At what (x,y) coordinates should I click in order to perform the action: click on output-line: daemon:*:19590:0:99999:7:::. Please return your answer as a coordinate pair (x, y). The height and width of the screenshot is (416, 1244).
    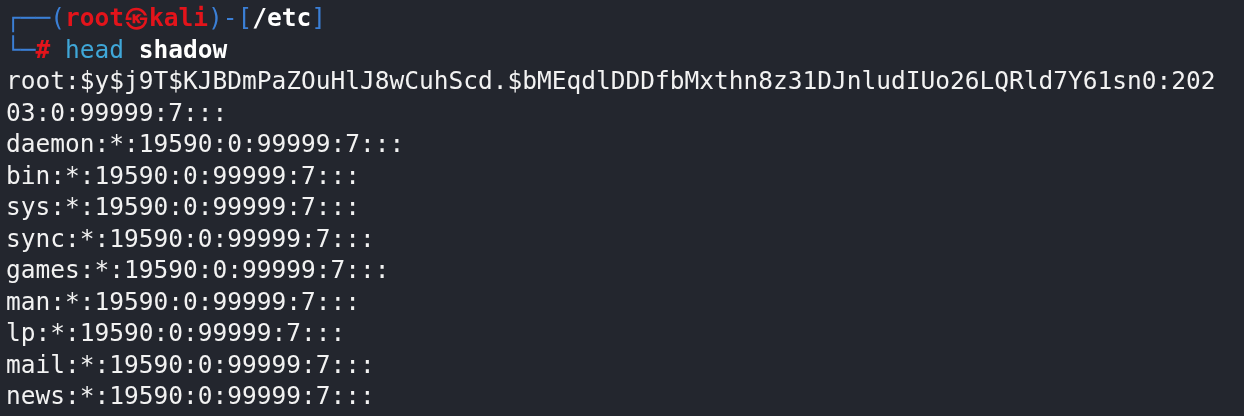
    Looking at the image, I should click on (205, 144).